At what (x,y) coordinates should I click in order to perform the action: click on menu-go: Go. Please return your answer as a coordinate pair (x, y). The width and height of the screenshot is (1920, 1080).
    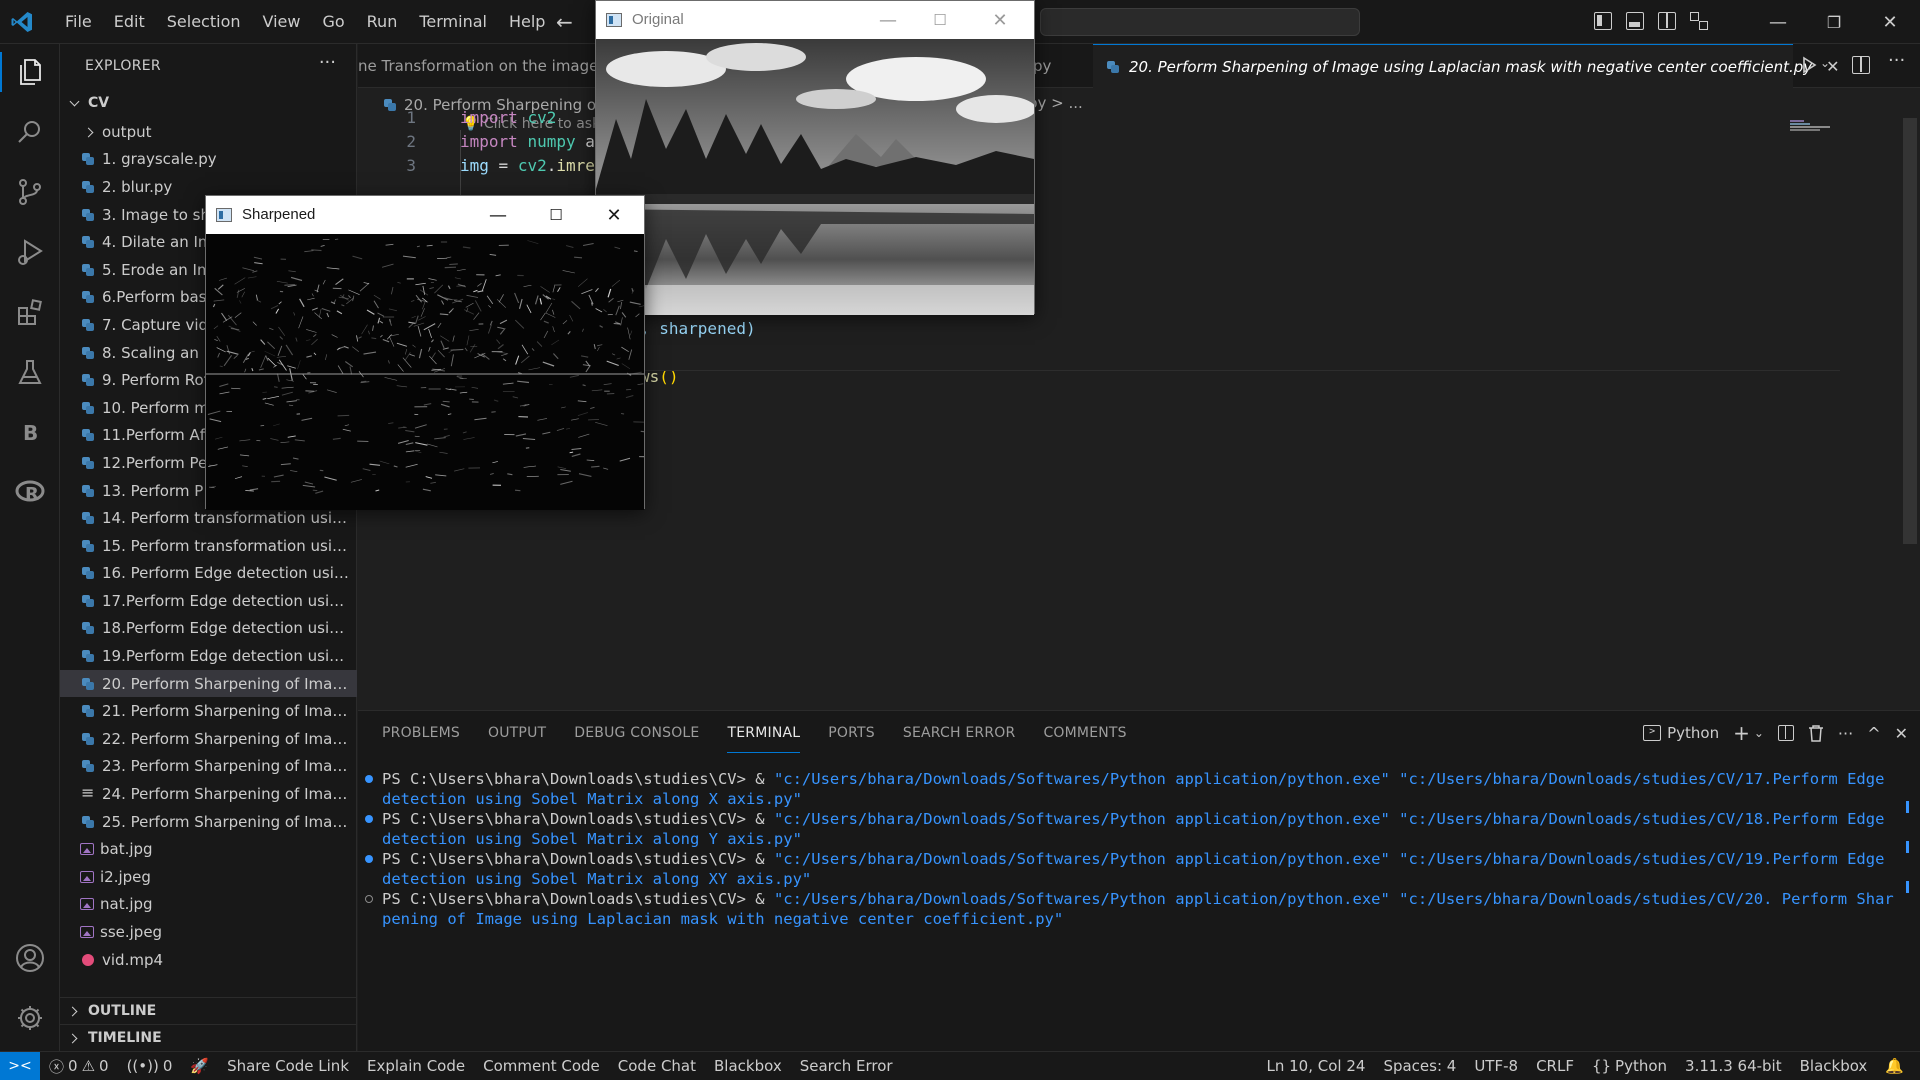
    Looking at the image, I should click on (333, 22).